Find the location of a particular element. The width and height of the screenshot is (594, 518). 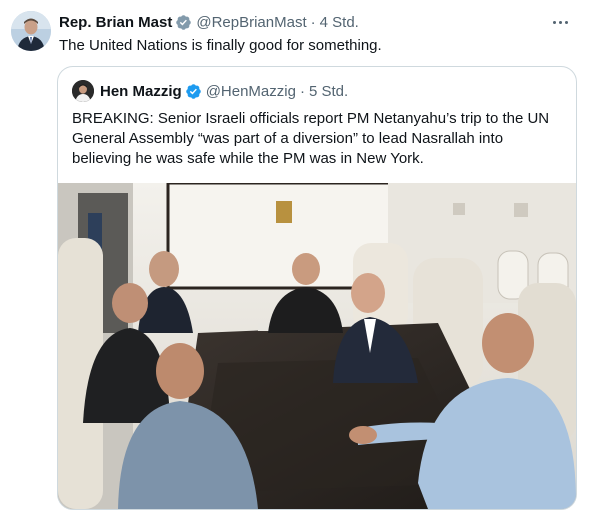

quoted-tweet-header: Hen Mazzig @HenMazzig · 5 Std. is located at coordinates (210, 91).